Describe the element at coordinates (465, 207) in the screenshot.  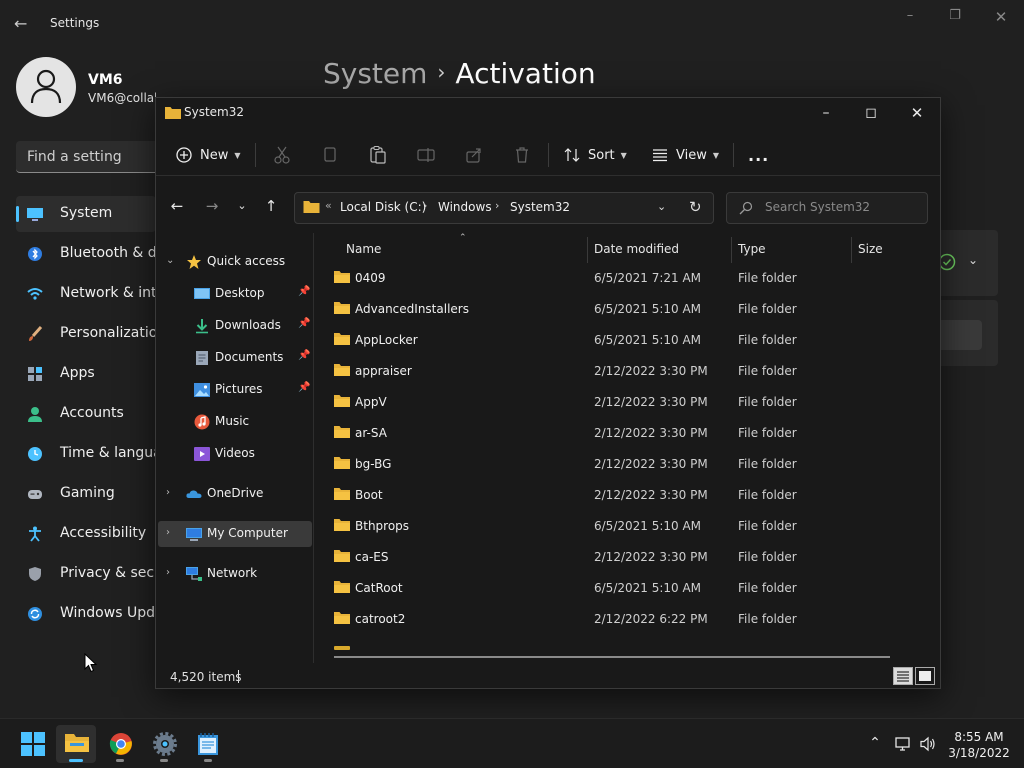
I see `address-crumb: Windows` at that location.